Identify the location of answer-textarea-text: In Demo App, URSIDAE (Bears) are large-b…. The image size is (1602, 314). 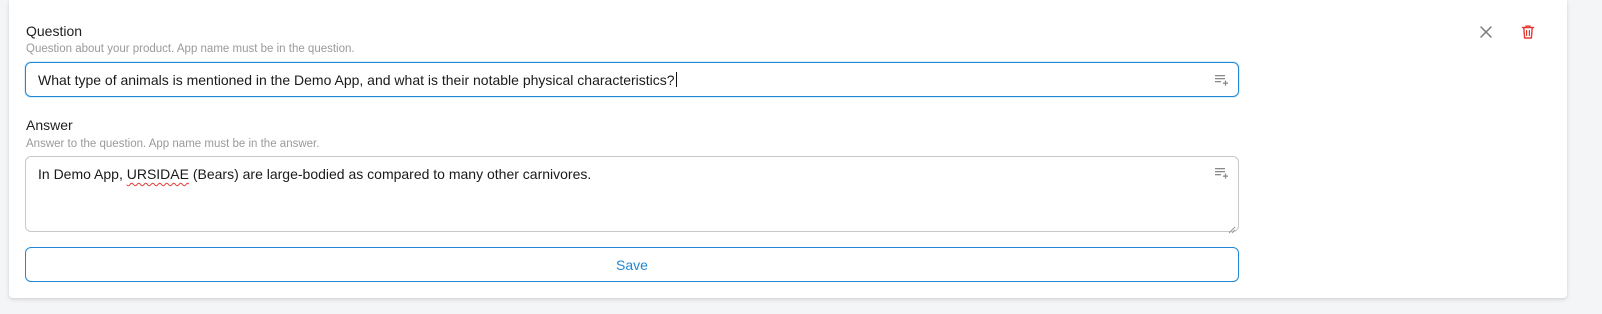
(315, 174).